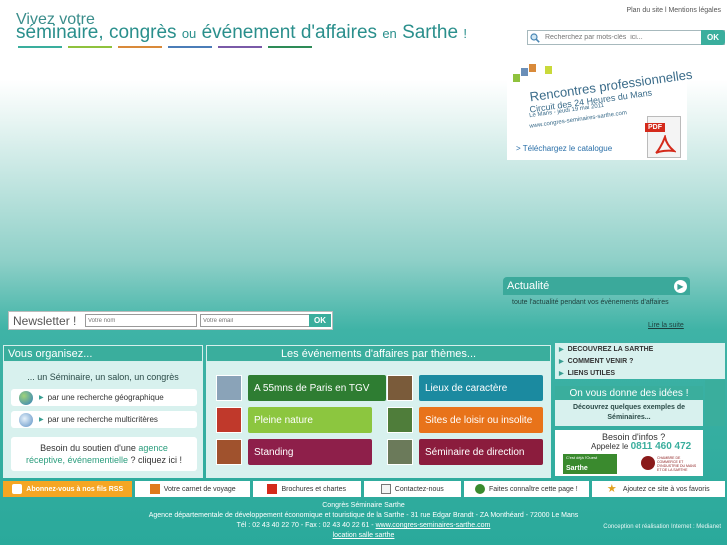 This screenshot has width=727, height=545. I want to click on favorites-button: ★ Ajoutez ce site à vos favoris, so click(658, 489).